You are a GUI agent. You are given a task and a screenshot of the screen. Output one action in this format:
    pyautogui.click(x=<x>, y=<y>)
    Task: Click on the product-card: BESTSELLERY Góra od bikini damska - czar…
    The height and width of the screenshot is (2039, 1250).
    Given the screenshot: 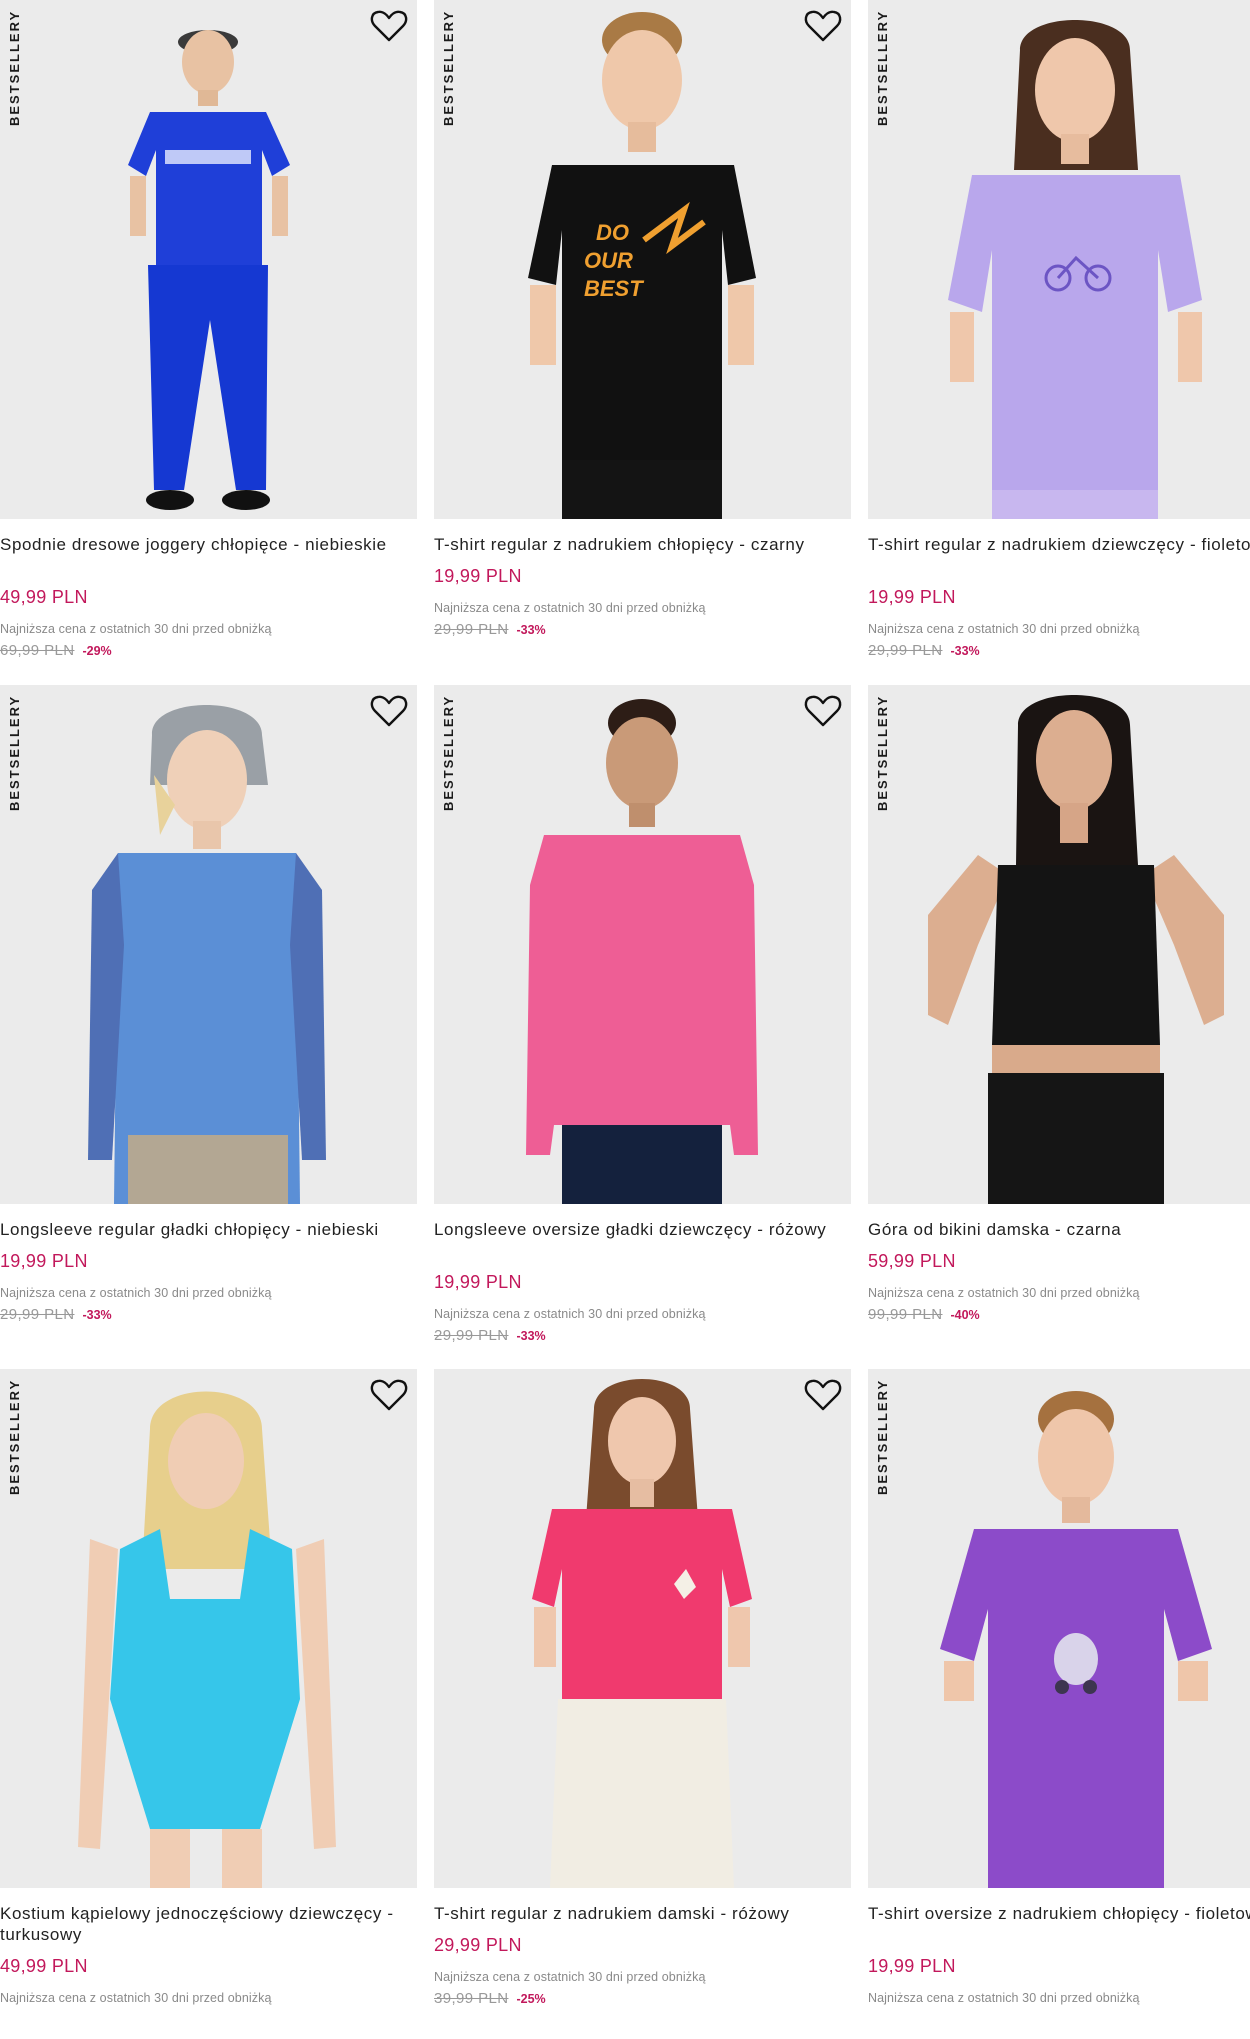 What is the action you would take?
    pyautogui.click(x=1059, y=1020)
    